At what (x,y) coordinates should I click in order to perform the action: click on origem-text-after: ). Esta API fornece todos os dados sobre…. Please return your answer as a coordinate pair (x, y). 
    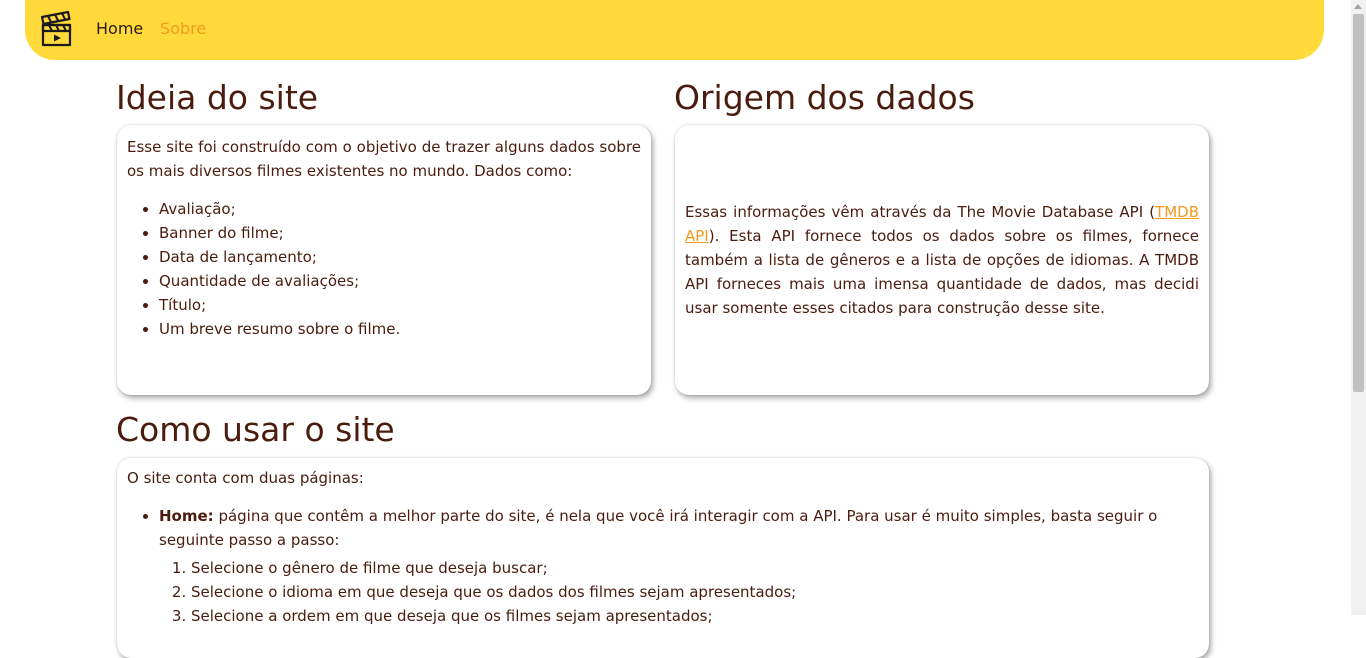
    Looking at the image, I should click on (942, 272).